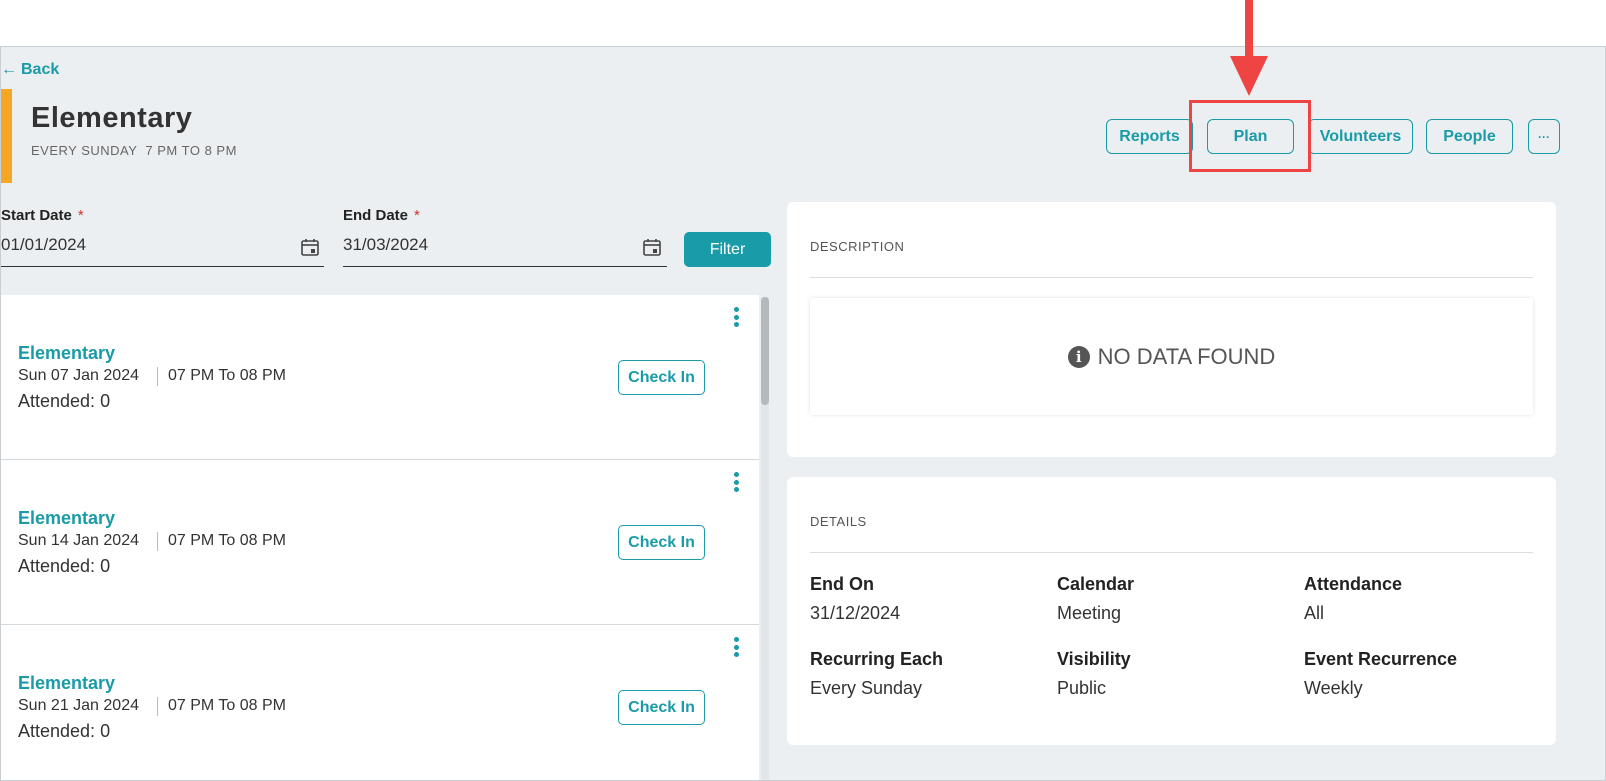  What do you see at coordinates (1353, 599) in the screenshot?
I see `detail-attendance: Attendance All` at bounding box center [1353, 599].